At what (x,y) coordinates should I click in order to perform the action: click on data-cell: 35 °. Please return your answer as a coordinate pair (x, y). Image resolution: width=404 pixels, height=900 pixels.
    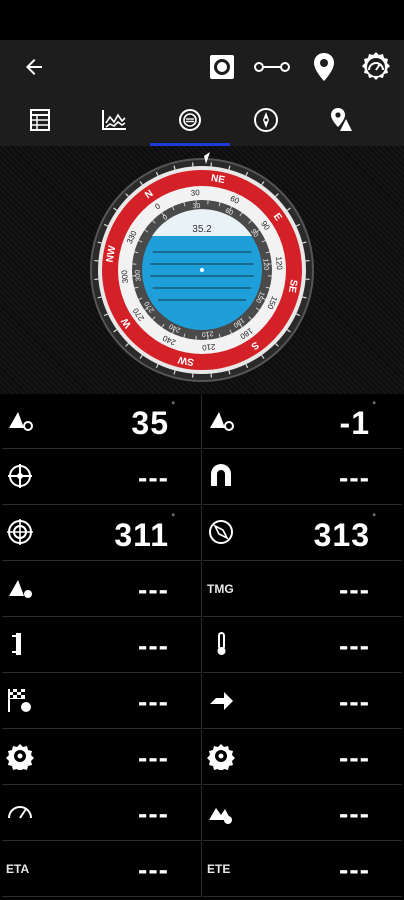
    Looking at the image, I should click on (102, 421).